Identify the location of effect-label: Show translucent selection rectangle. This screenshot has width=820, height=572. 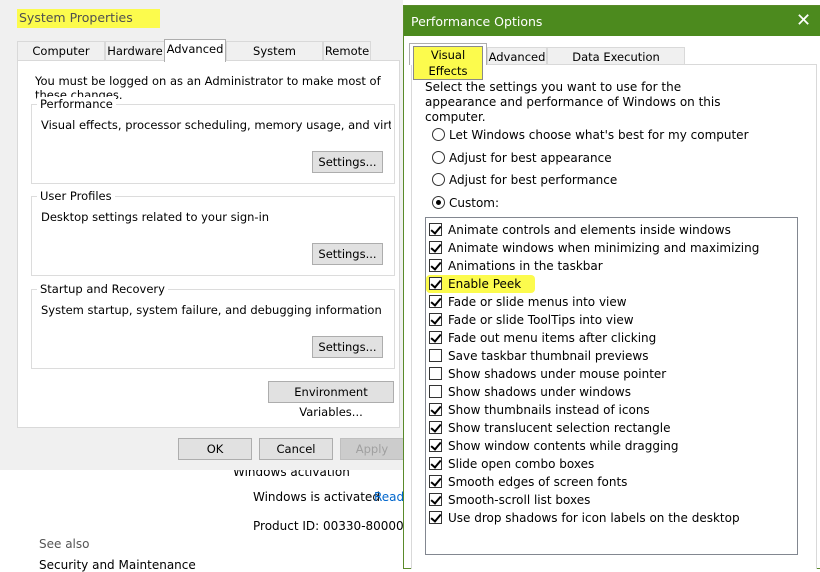
(559, 428).